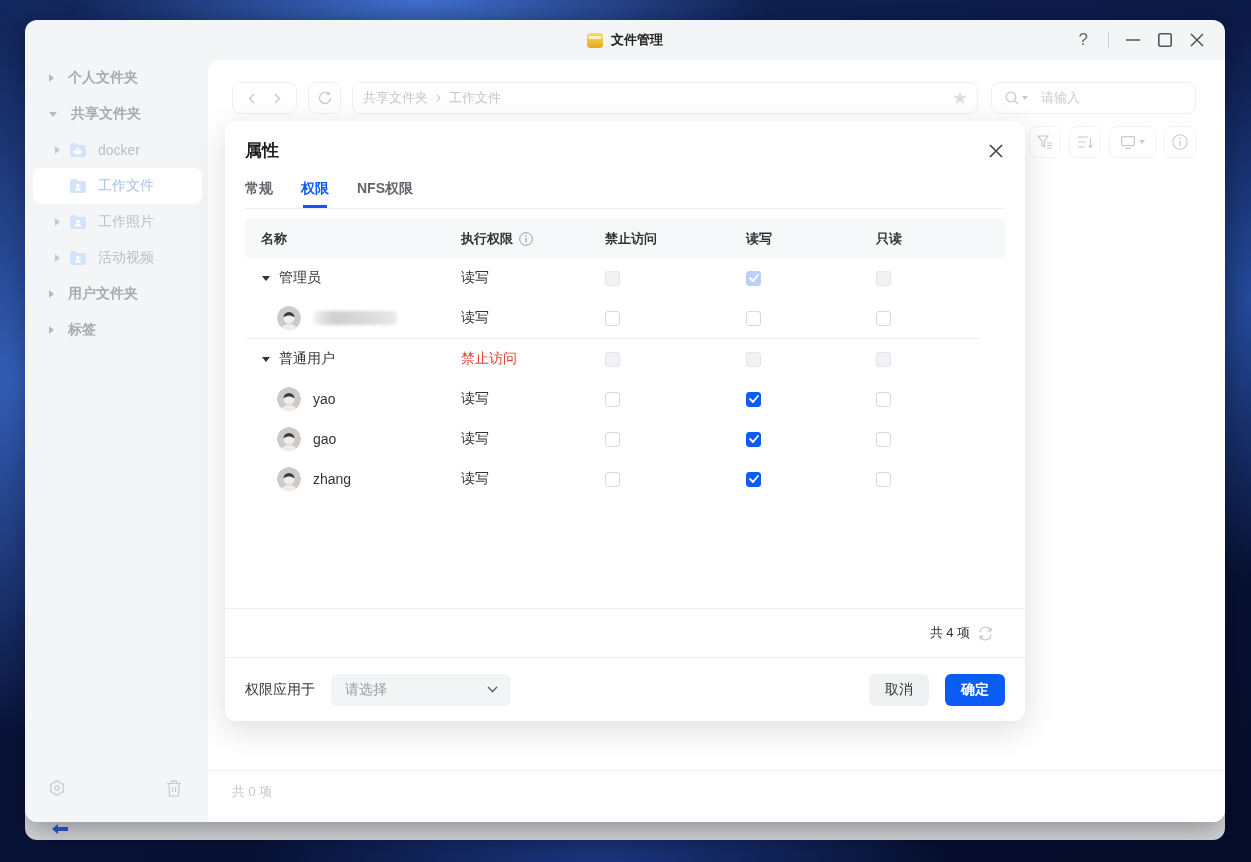 This screenshot has width=1251, height=862. What do you see at coordinates (975, 689) in the screenshot?
I see `confirm-button: 确定` at bounding box center [975, 689].